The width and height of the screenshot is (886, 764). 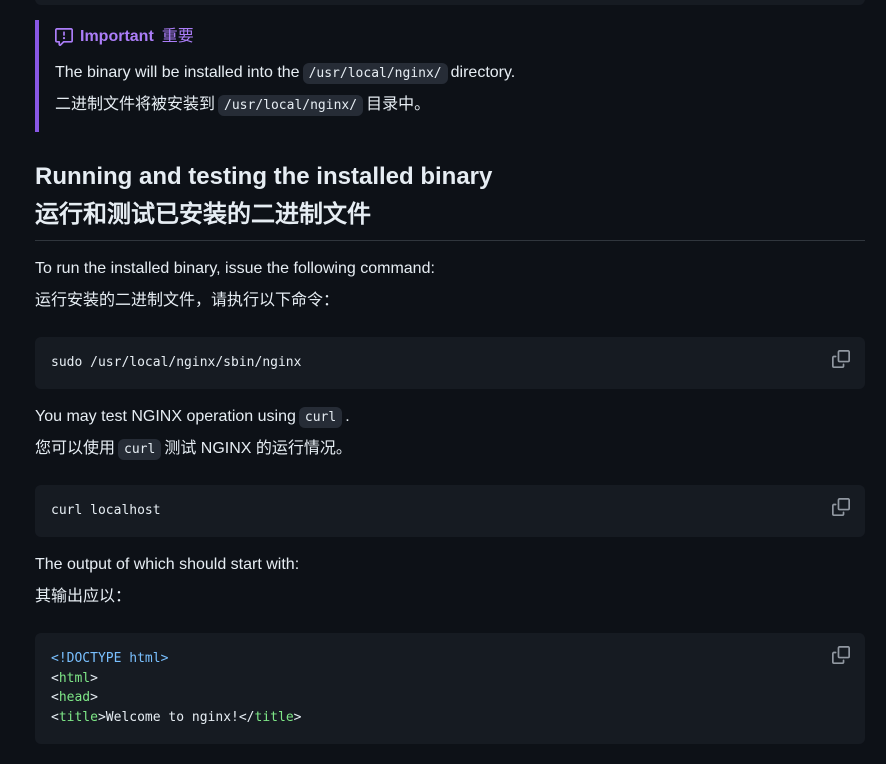 I want to click on run-command-code: sudo /usr/local/nginx/sbin/nginx, so click(x=176, y=362).